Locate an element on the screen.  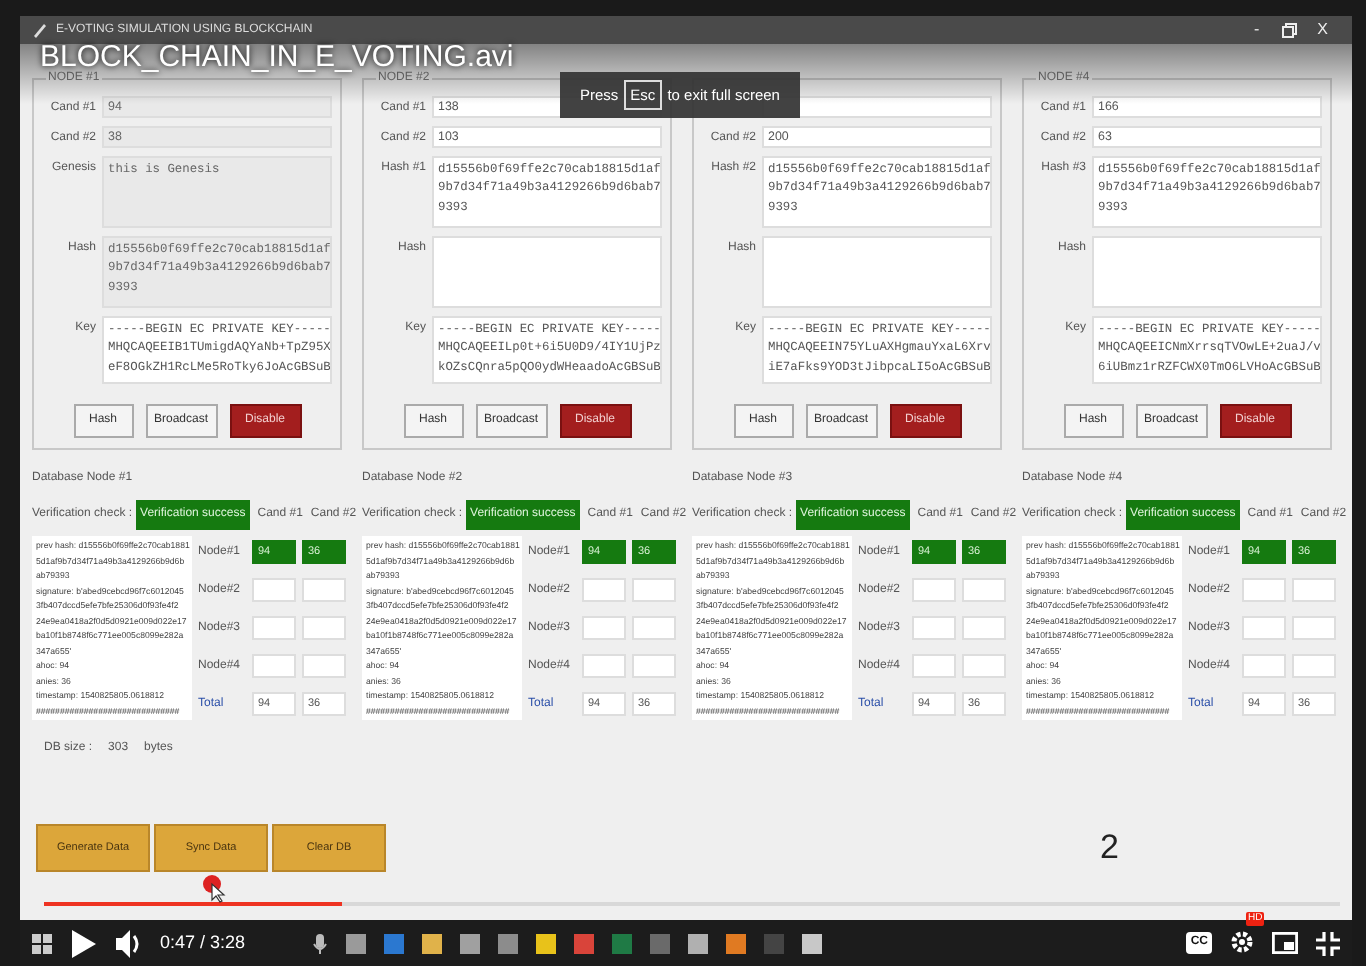
start-icon is located at coordinates (42, 943).